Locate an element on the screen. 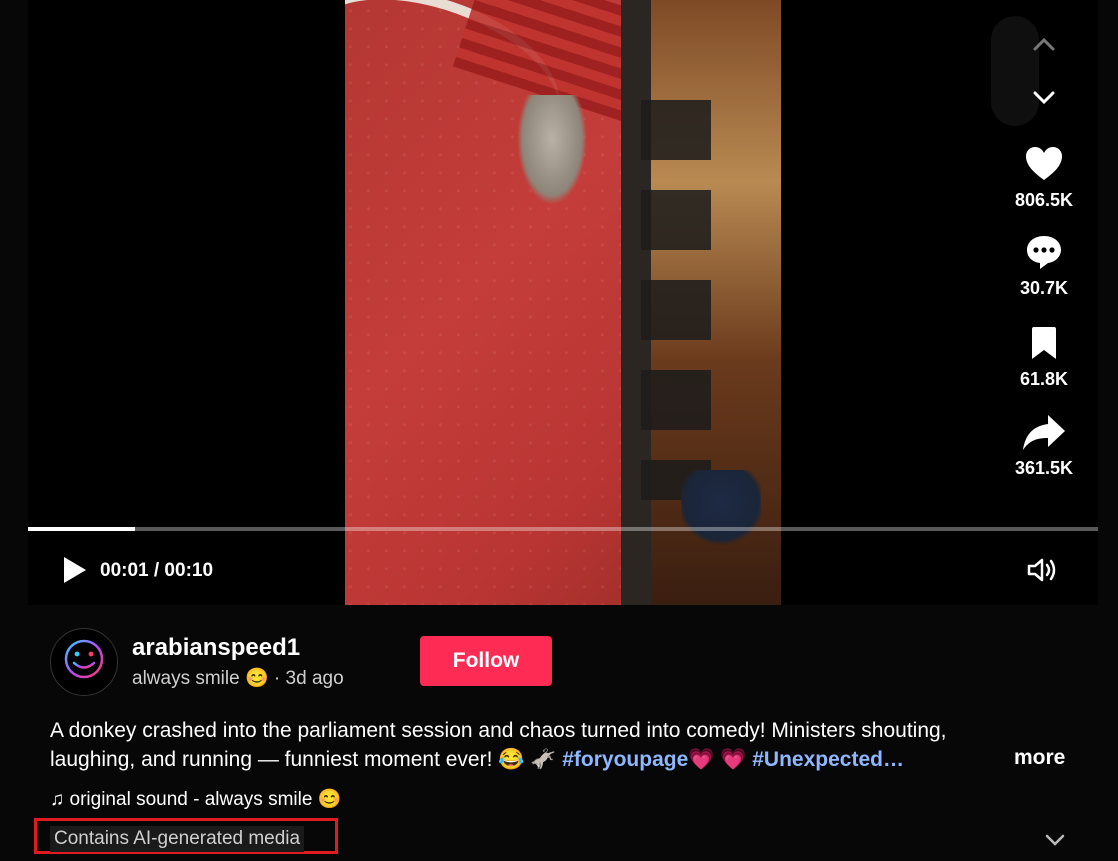  heart-icon is located at coordinates (1044, 163).